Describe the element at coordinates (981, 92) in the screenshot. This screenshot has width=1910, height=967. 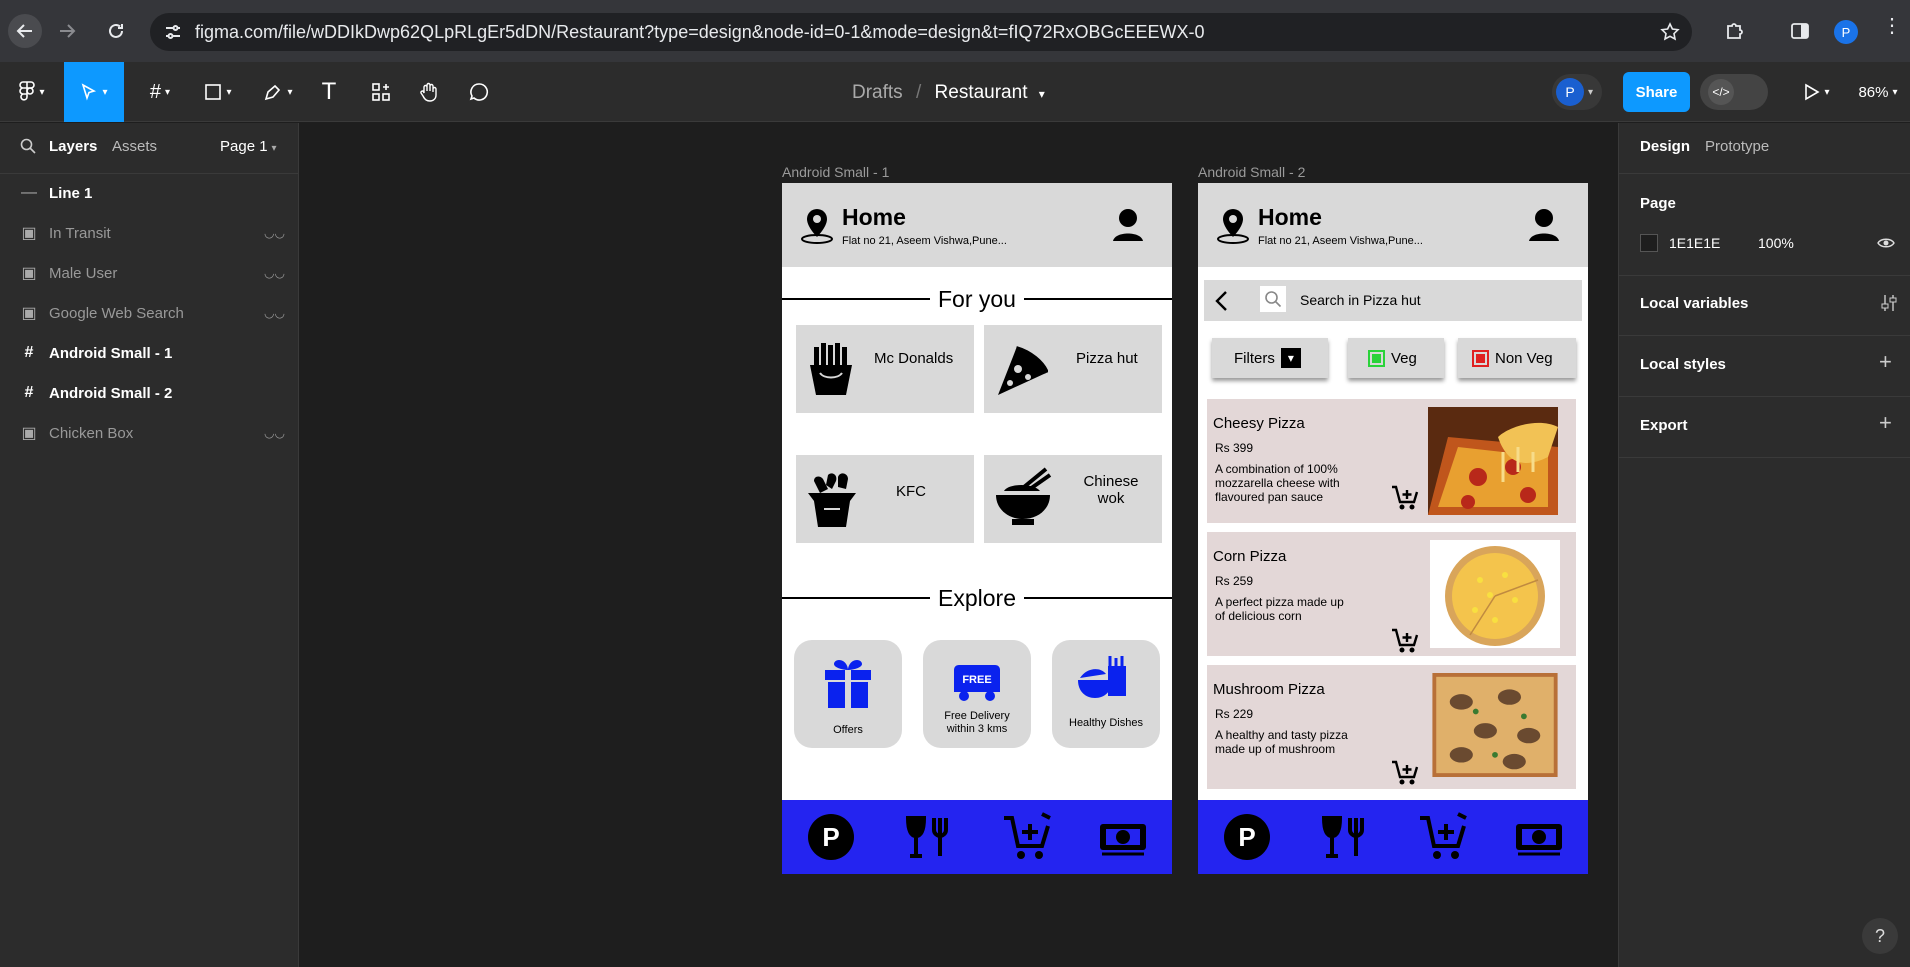
I see `file-name: Restaurant` at that location.